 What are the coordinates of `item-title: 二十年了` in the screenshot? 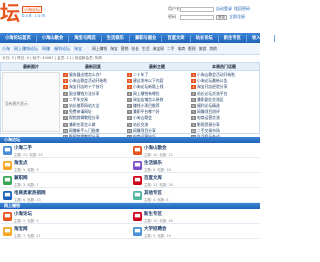 It's located at (140, 74).